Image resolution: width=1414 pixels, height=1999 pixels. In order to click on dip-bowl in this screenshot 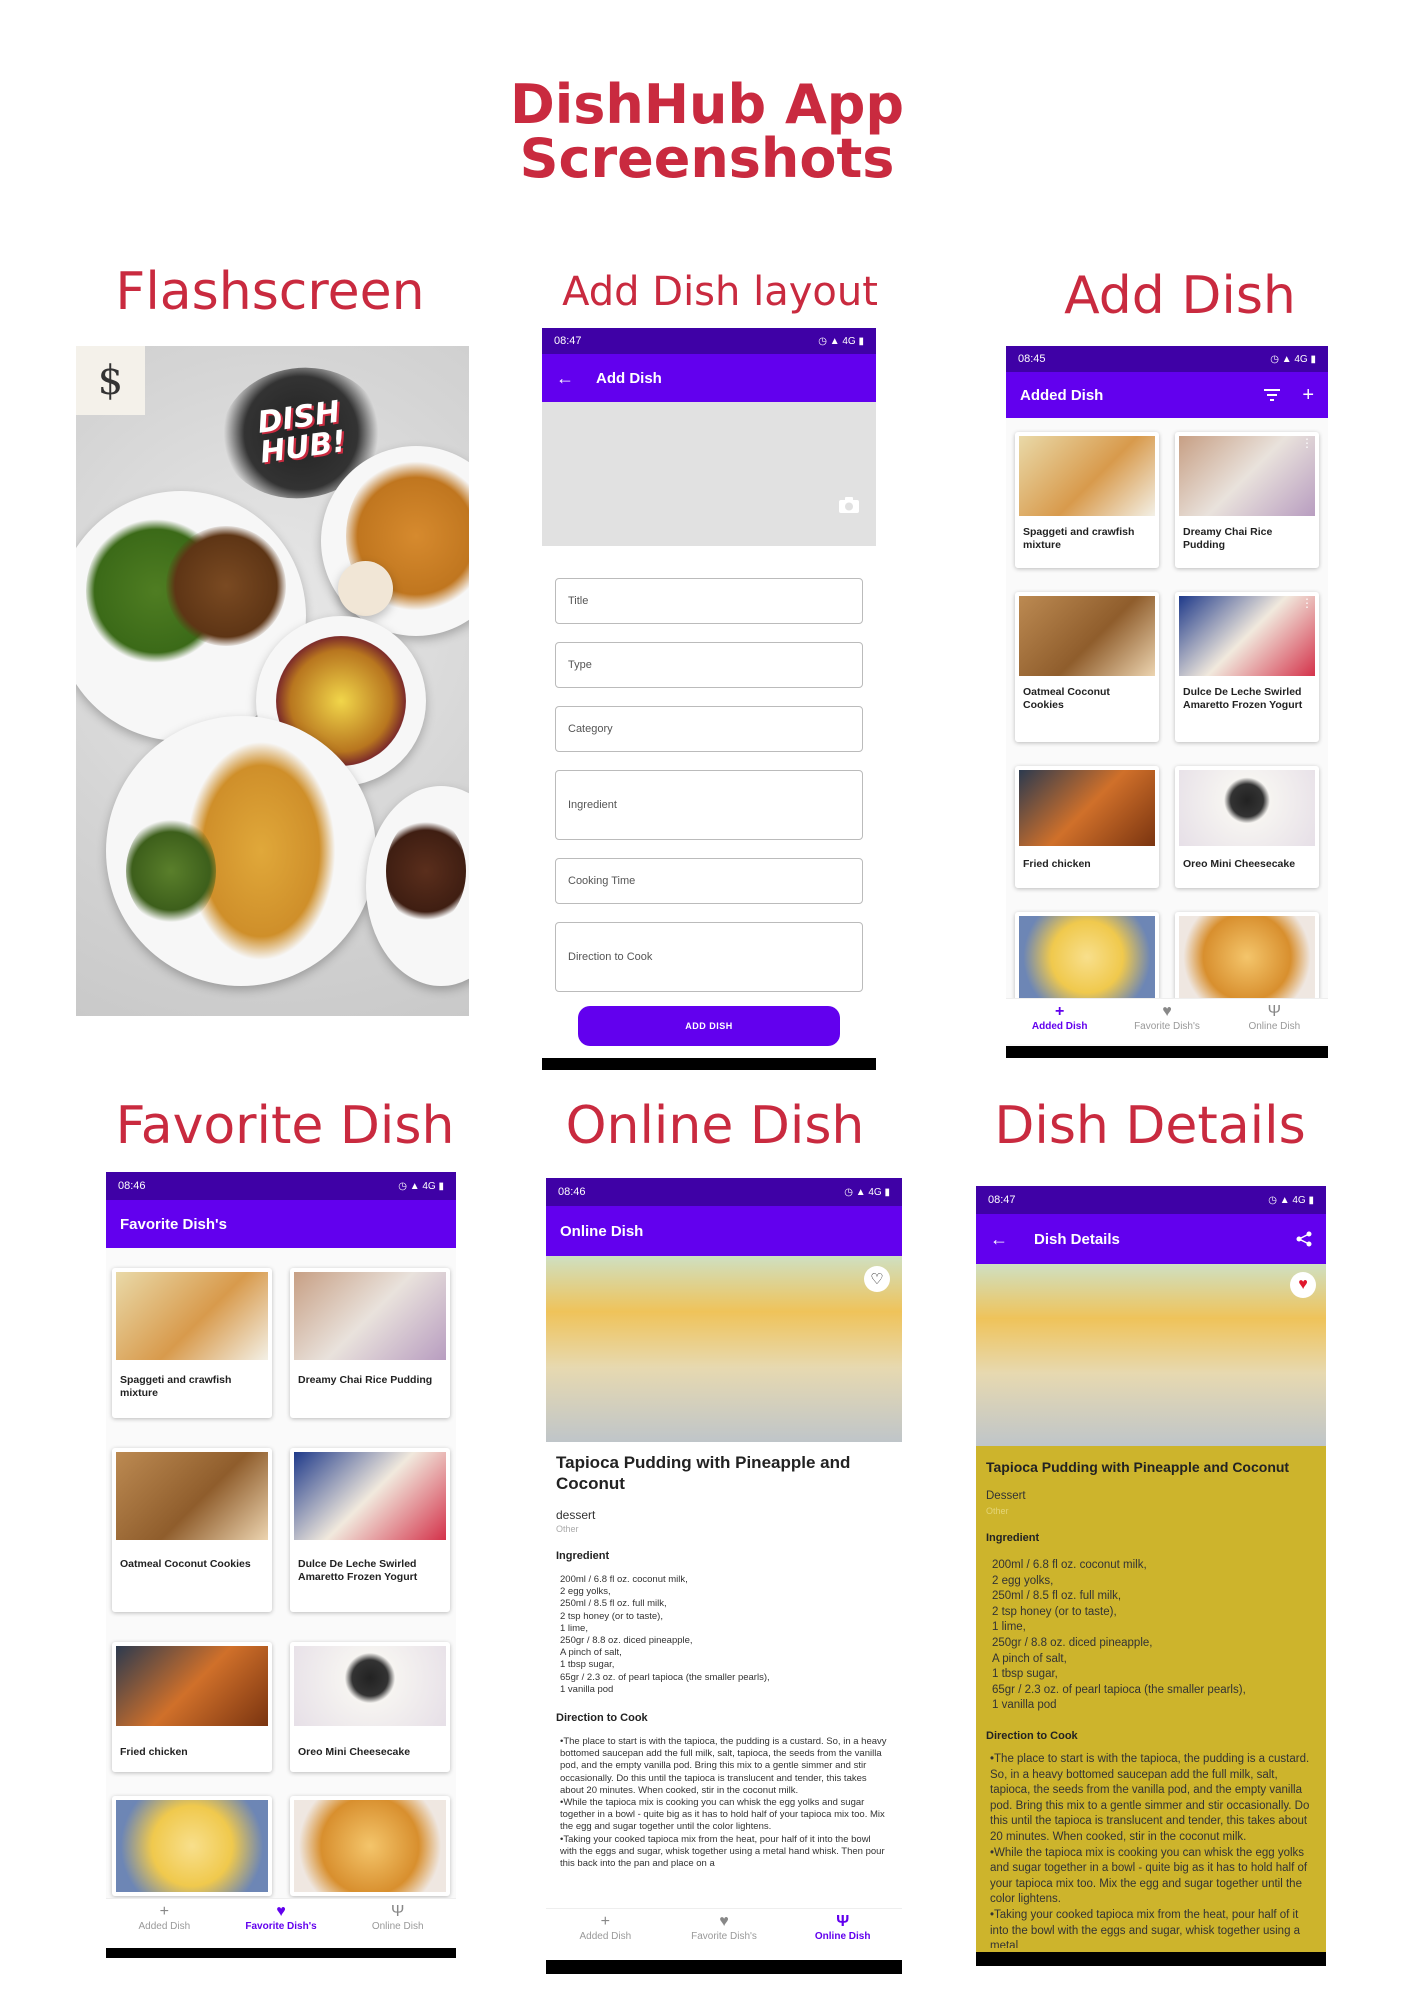, I will do `click(365, 588)`.